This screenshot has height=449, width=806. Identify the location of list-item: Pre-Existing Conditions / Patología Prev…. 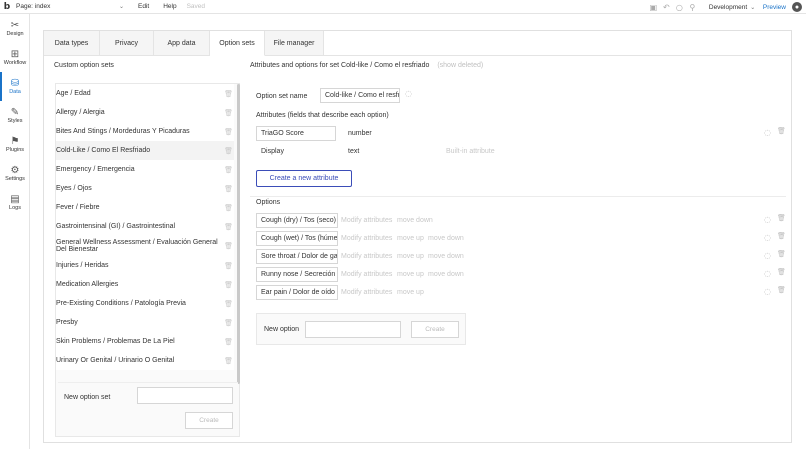
(145, 303).